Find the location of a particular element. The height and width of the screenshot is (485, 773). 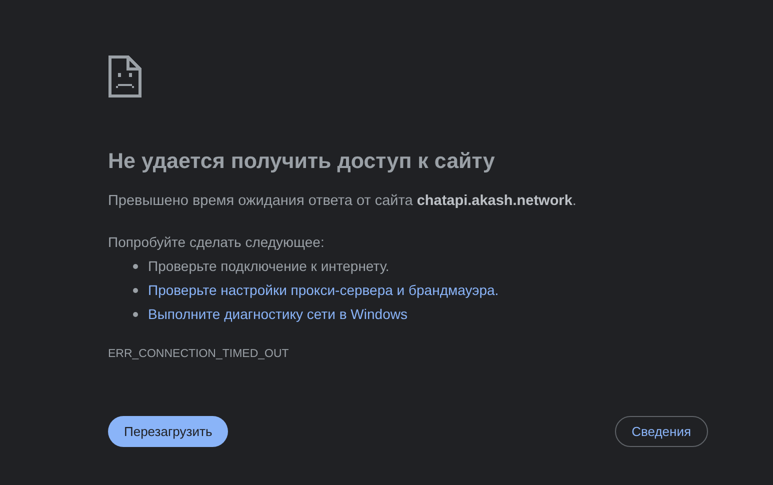

error-summary: Превышено время ожидания ответа от сайта chatapi.akash.network. is located at coordinates (342, 201).